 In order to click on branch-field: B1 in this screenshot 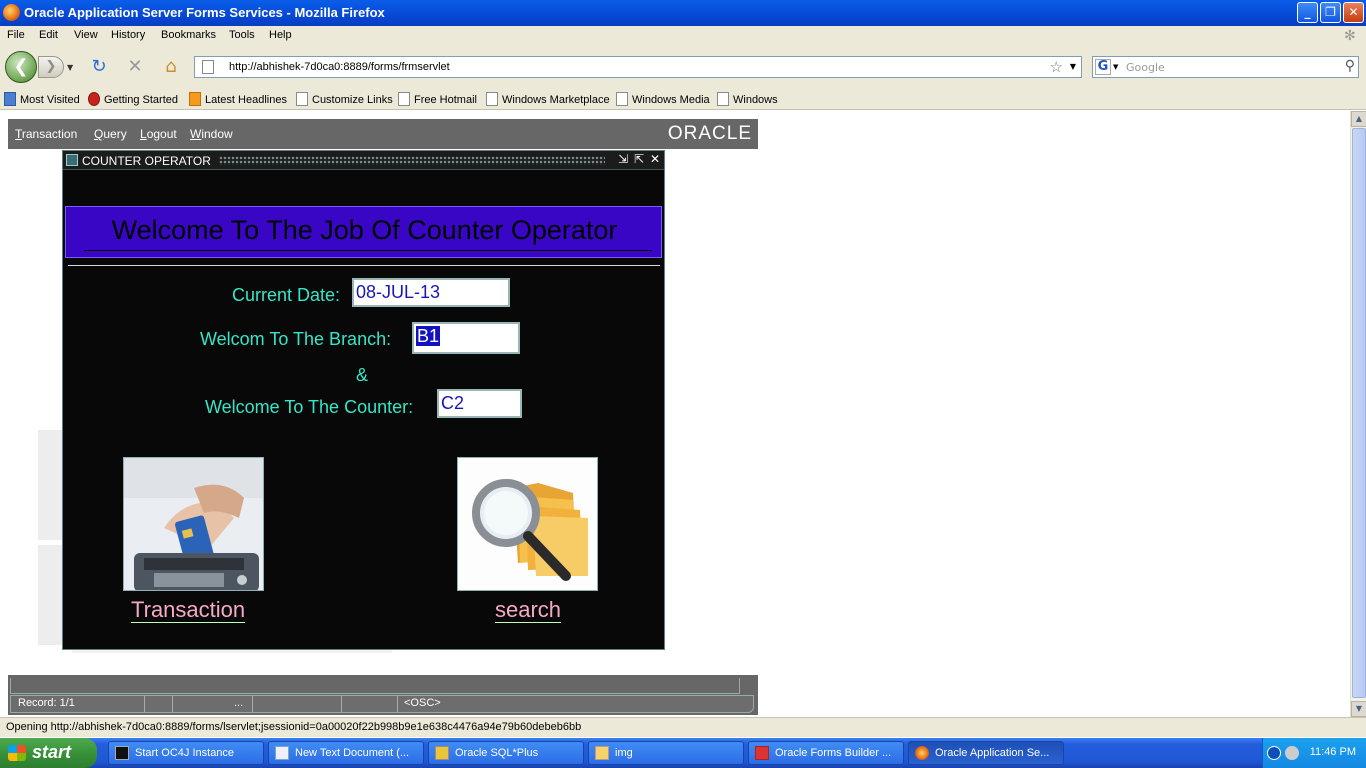, I will do `click(466, 338)`.